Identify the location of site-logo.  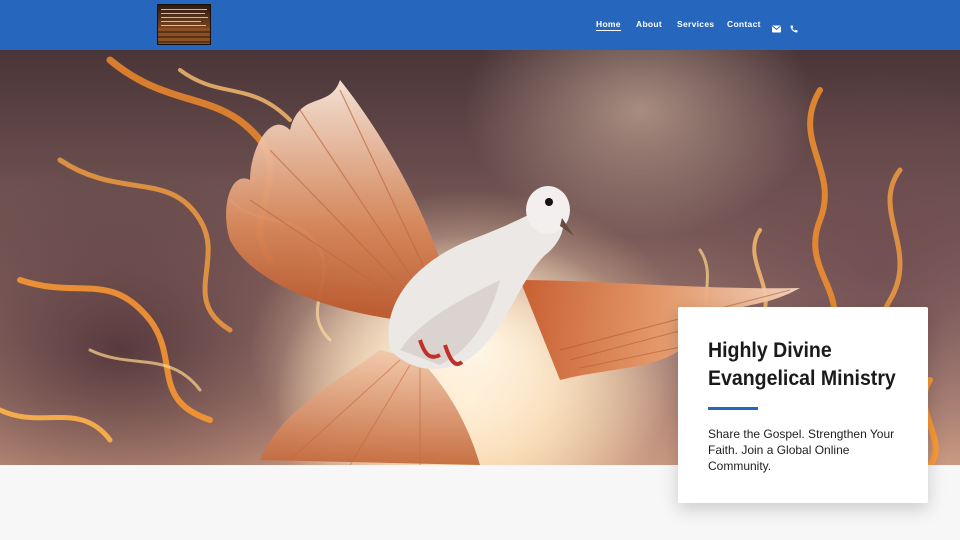
(184, 24).